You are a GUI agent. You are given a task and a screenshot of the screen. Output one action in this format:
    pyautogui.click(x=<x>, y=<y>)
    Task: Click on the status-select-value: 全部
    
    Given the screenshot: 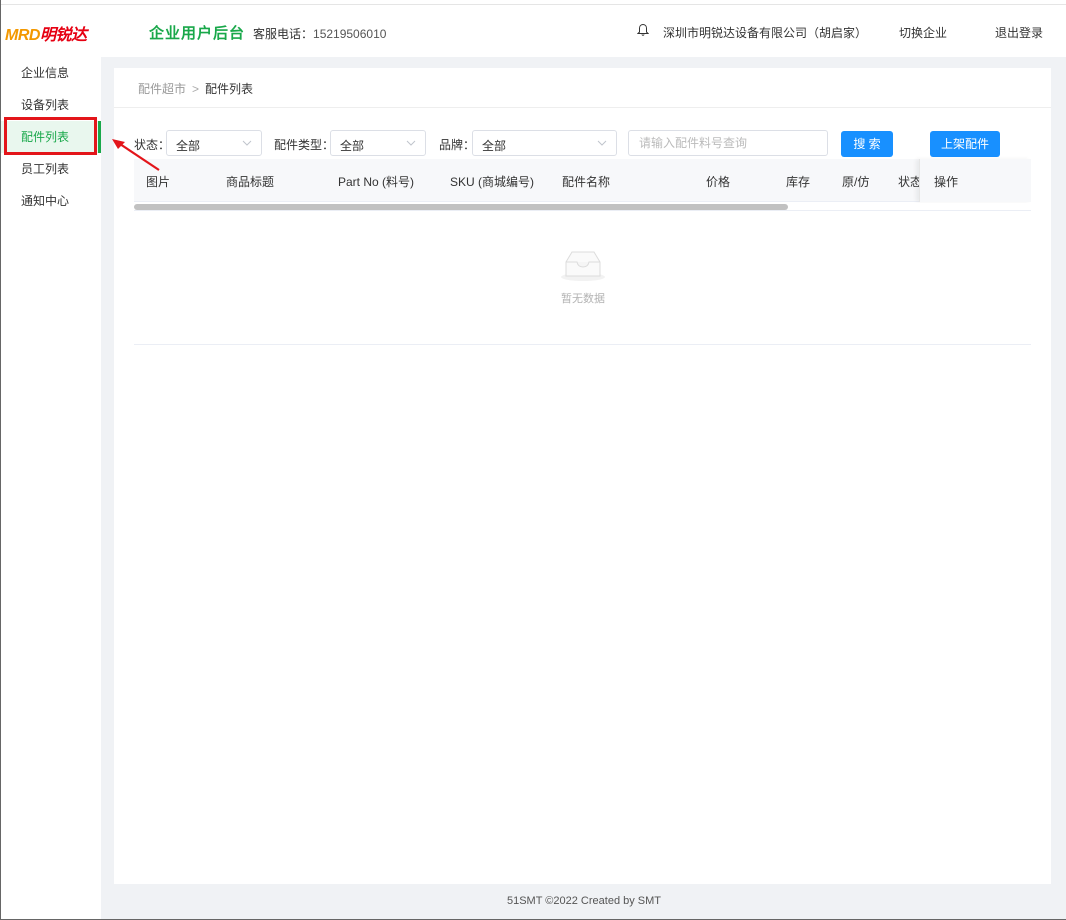 What is the action you would take?
    pyautogui.click(x=188, y=146)
    